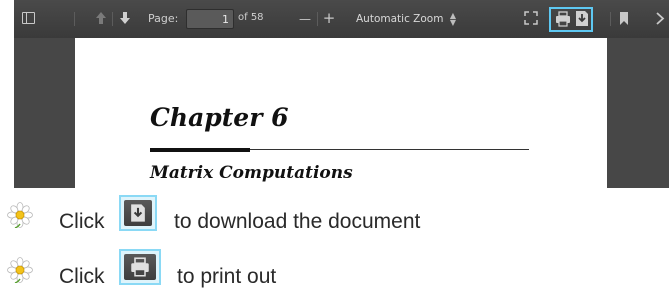 This screenshot has height=297, width=669. What do you see at coordinates (389, 149) in the screenshot?
I see `chapter-rule-thin` at bounding box center [389, 149].